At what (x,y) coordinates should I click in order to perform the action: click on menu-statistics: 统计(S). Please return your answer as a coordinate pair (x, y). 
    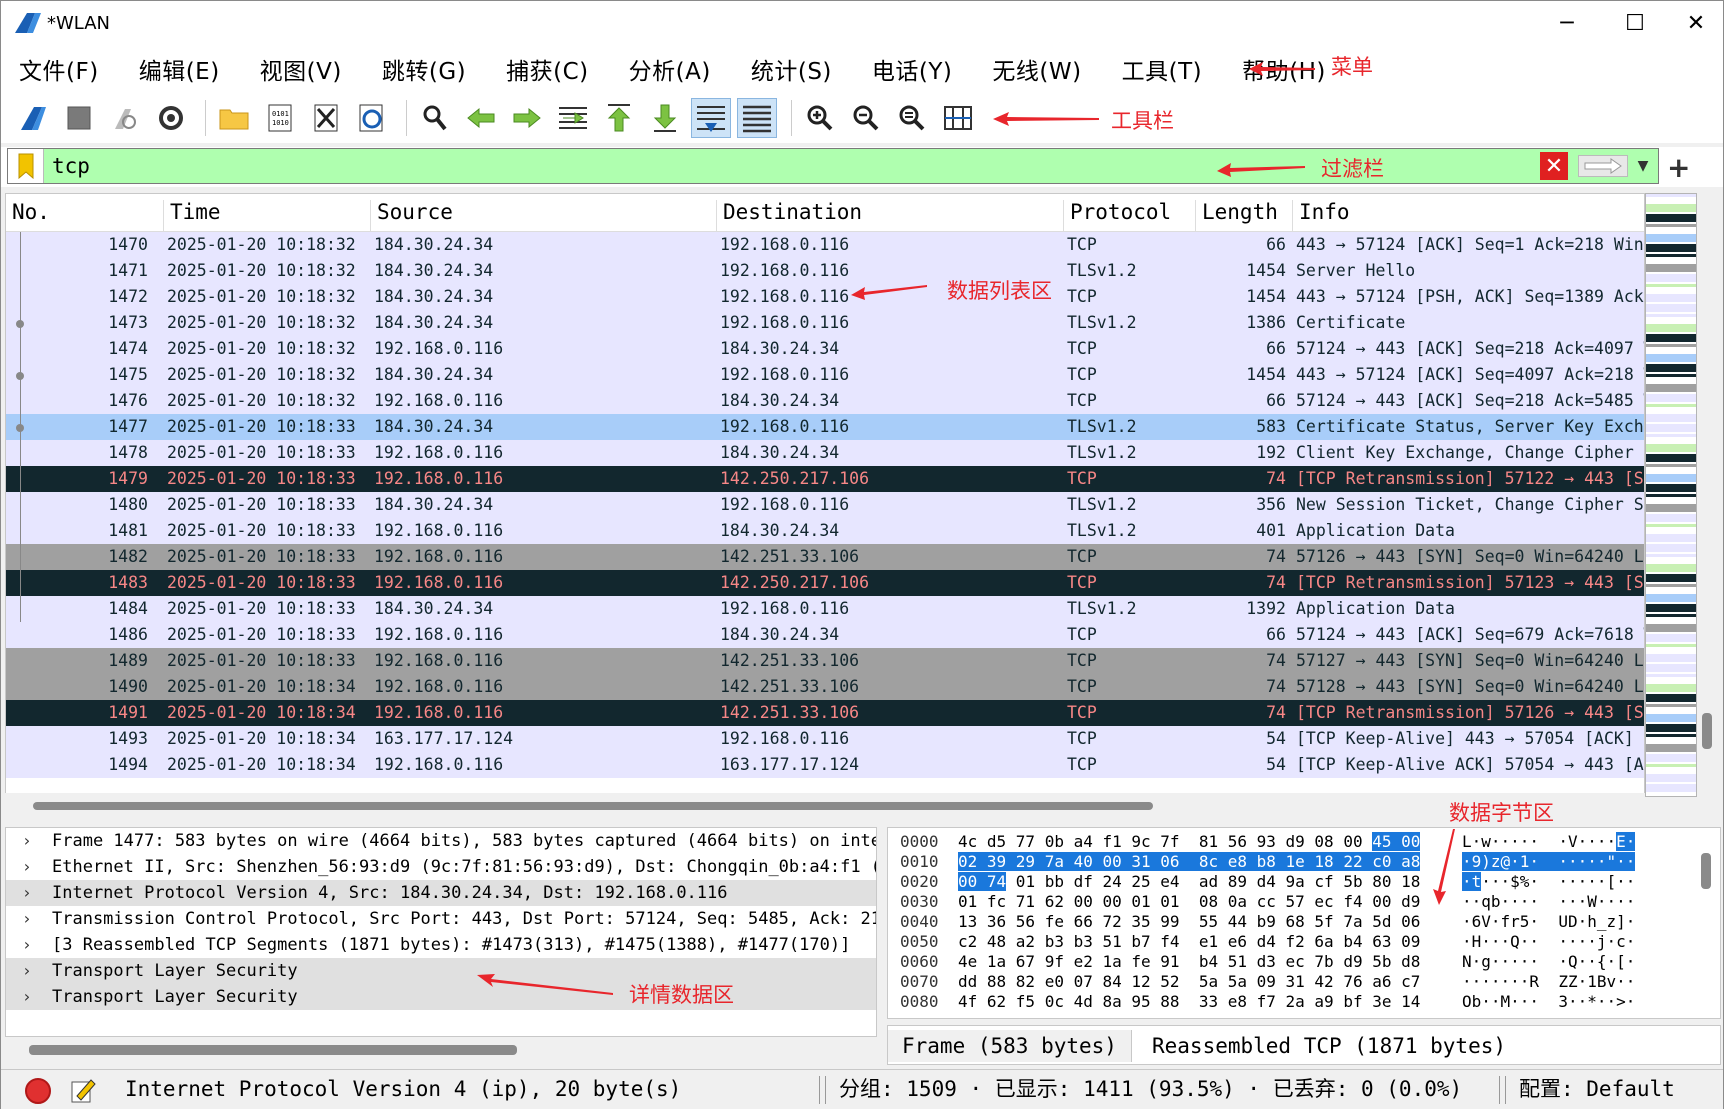
    Looking at the image, I should click on (791, 69).